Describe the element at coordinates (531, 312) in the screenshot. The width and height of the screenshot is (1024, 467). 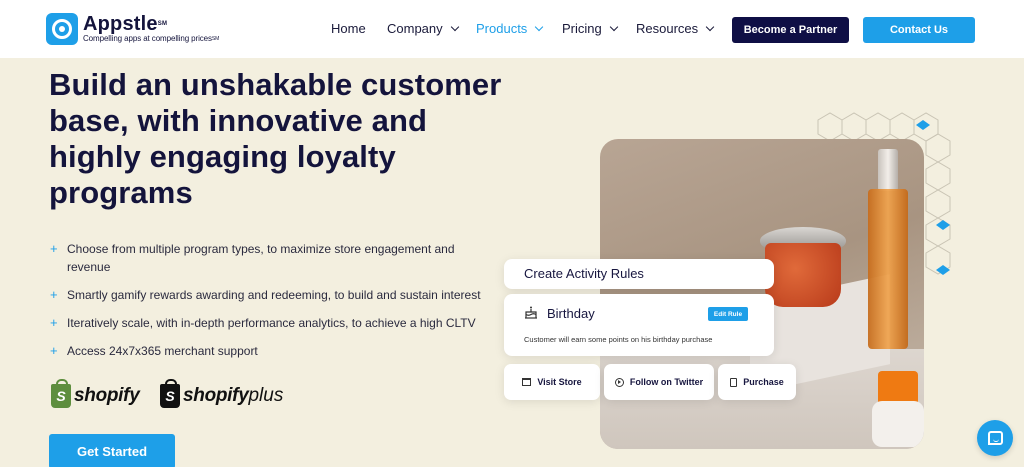
I see `cake-icon` at that location.